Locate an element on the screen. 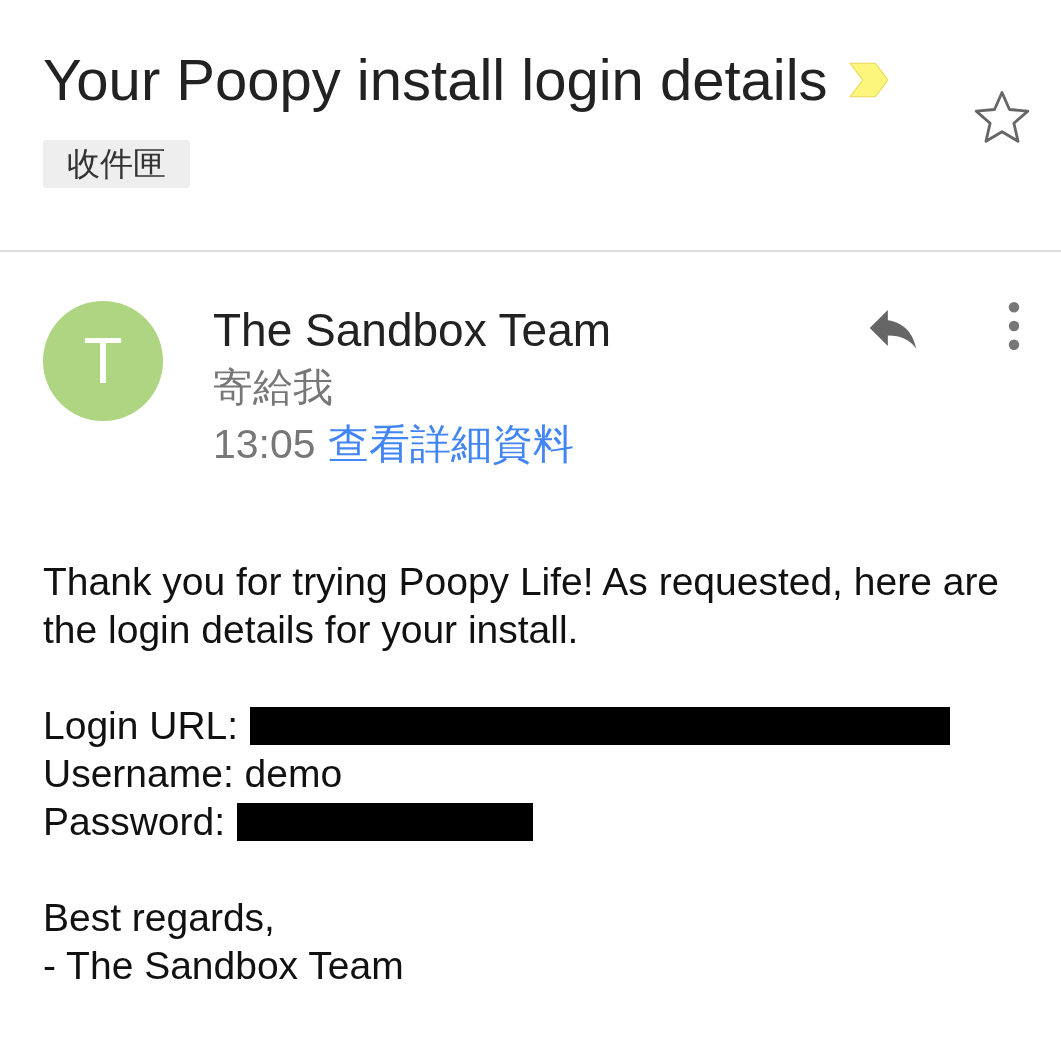 This screenshot has height=1061, width=1061. field-label: Username: demo is located at coordinates (193, 774).